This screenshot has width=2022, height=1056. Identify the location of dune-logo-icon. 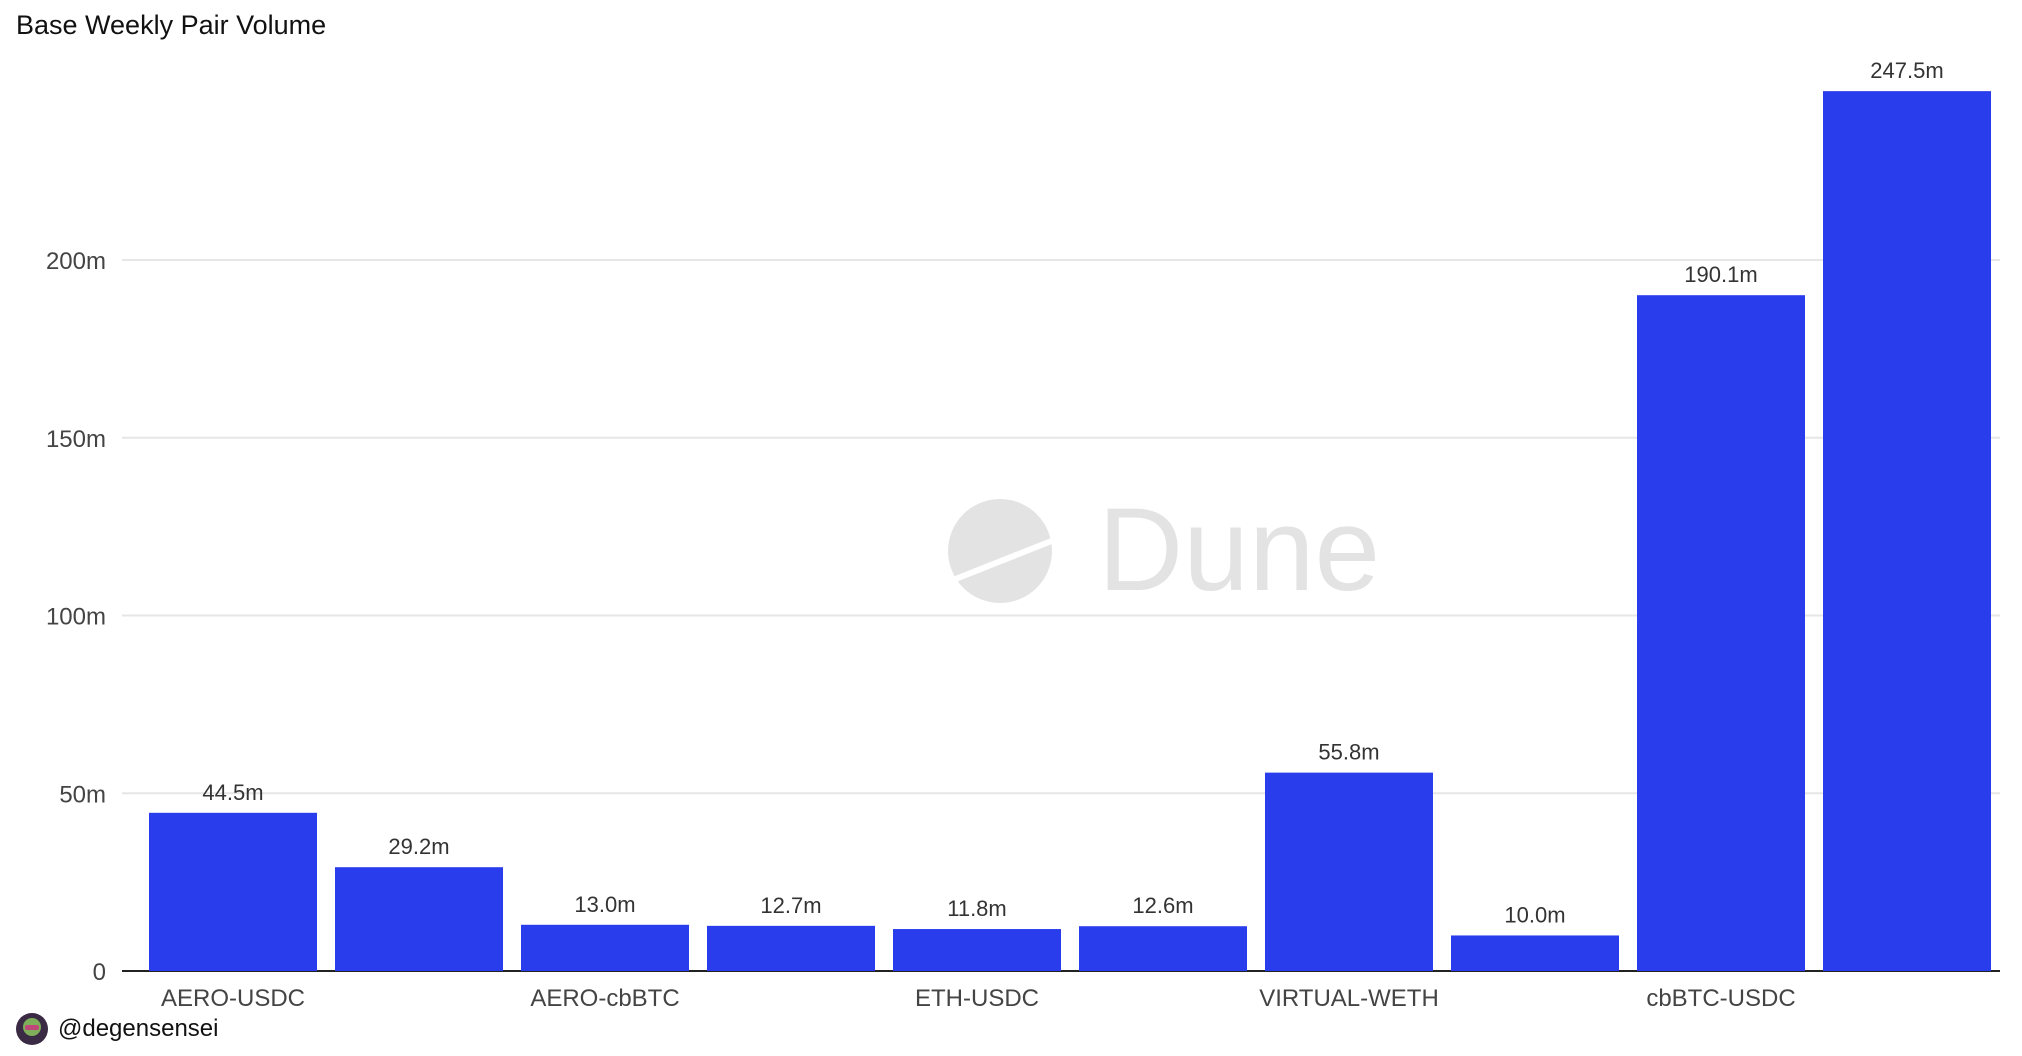
(1000, 551).